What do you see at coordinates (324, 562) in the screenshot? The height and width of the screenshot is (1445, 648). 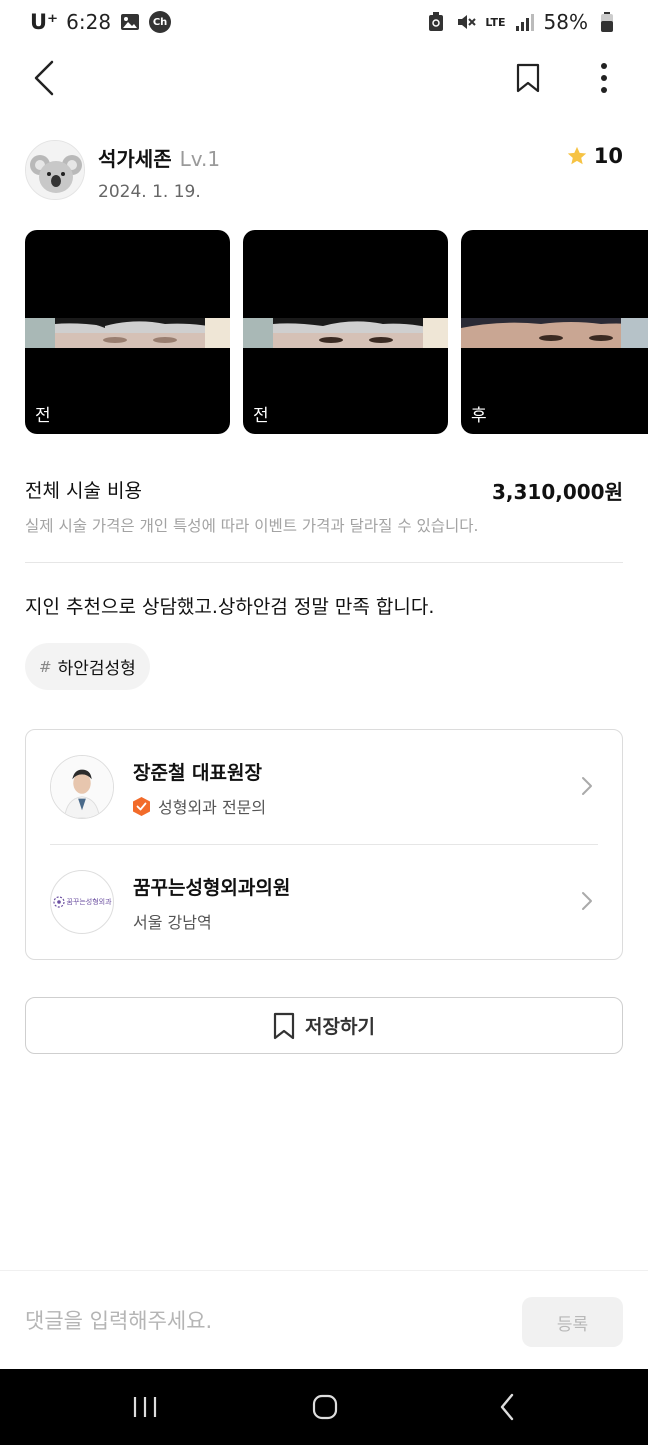 I see `section-divider` at bounding box center [324, 562].